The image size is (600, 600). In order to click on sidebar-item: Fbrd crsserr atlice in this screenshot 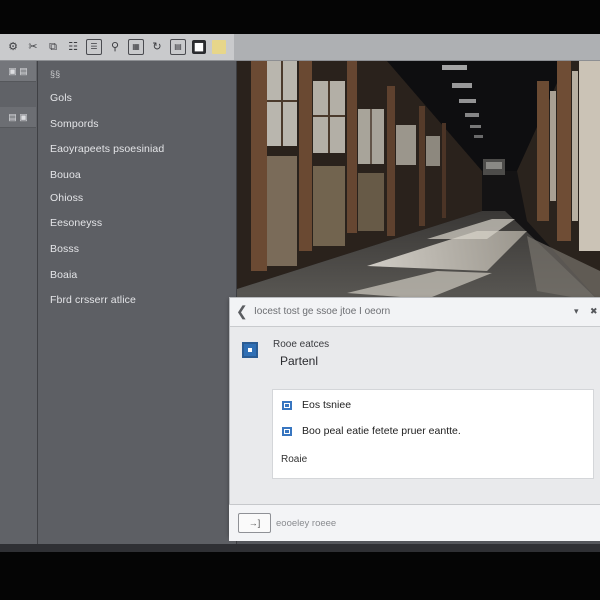, I will do `click(93, 300)`.